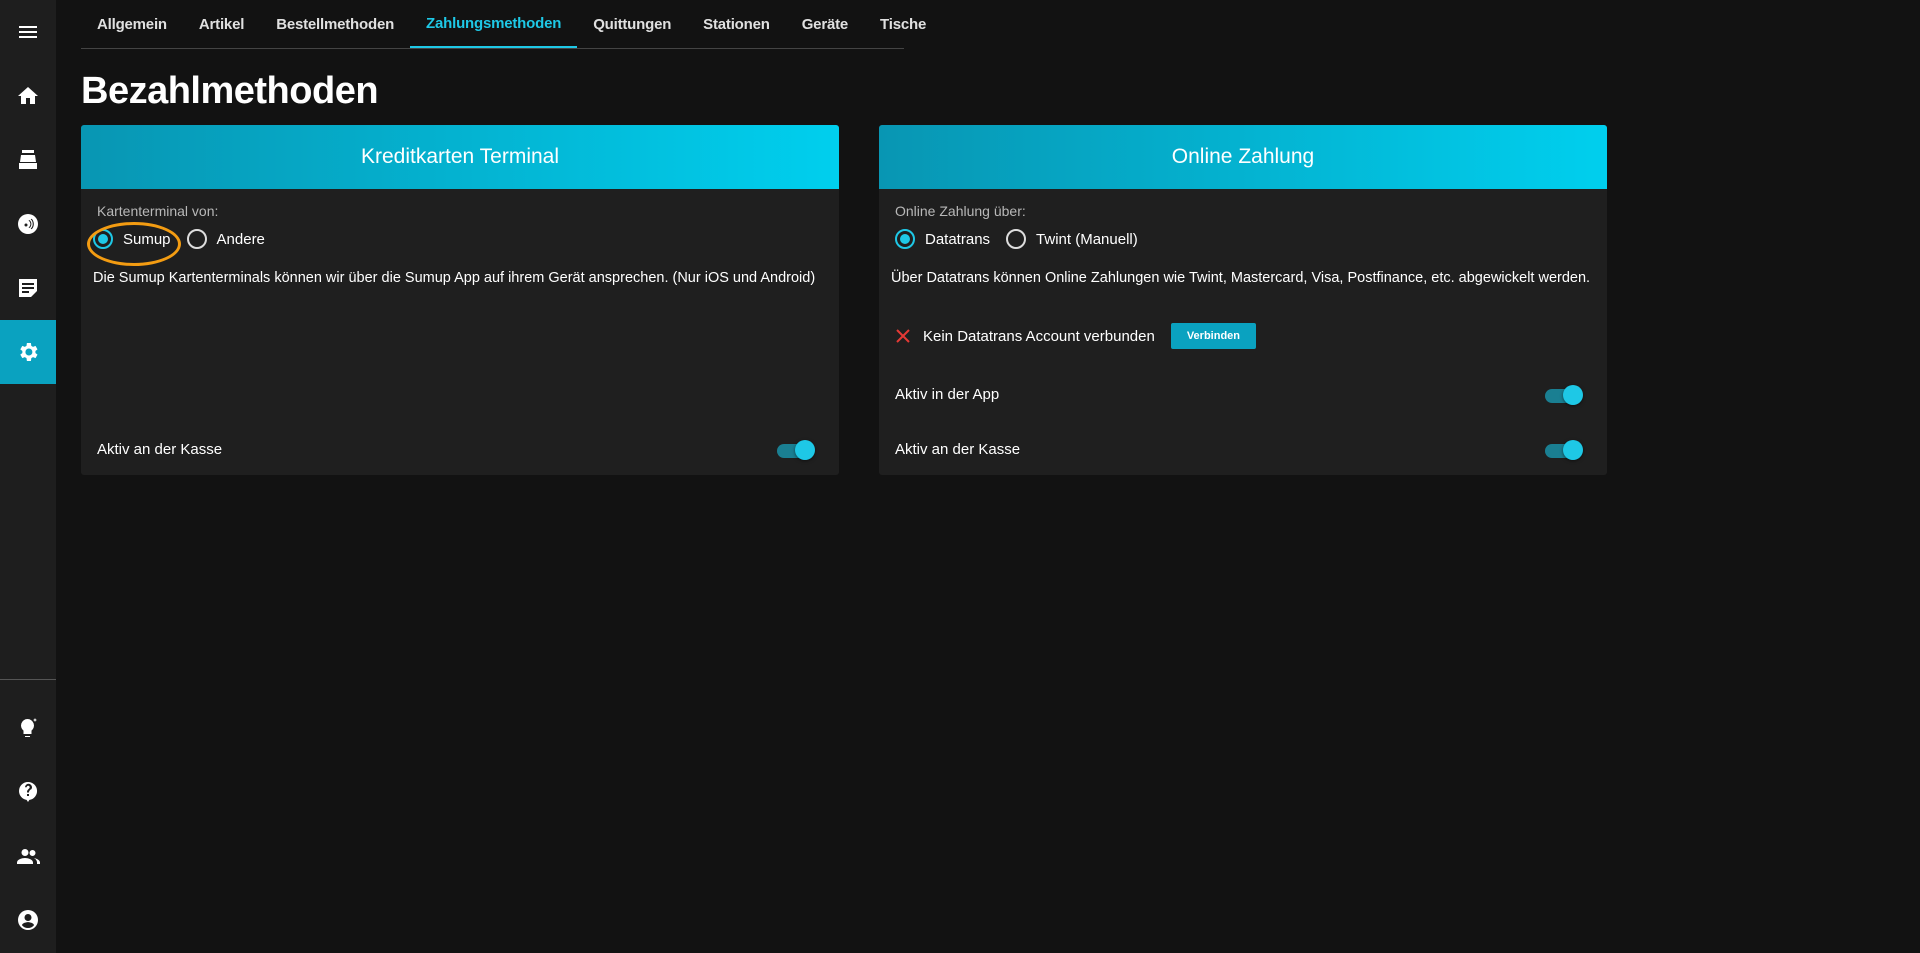 This screenshot has height=953, width=1920. Describe the element at coordinates (1243, 394) in the screenshot. I see `active-app-row: Aktiv in der App` at that location.